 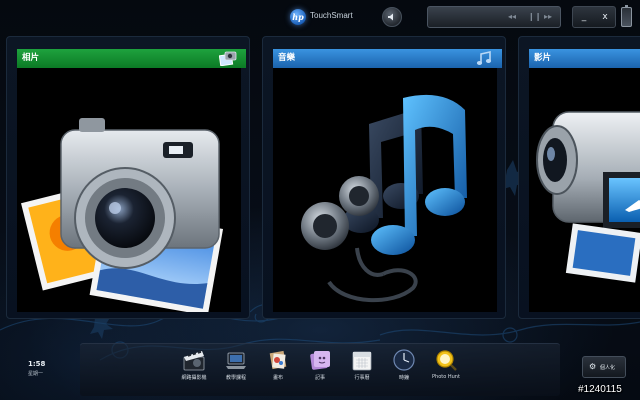 What do you see at coordinates (278, 360) in the screenshot?
I see `canvas-icon` at bounding box center [278, 360].